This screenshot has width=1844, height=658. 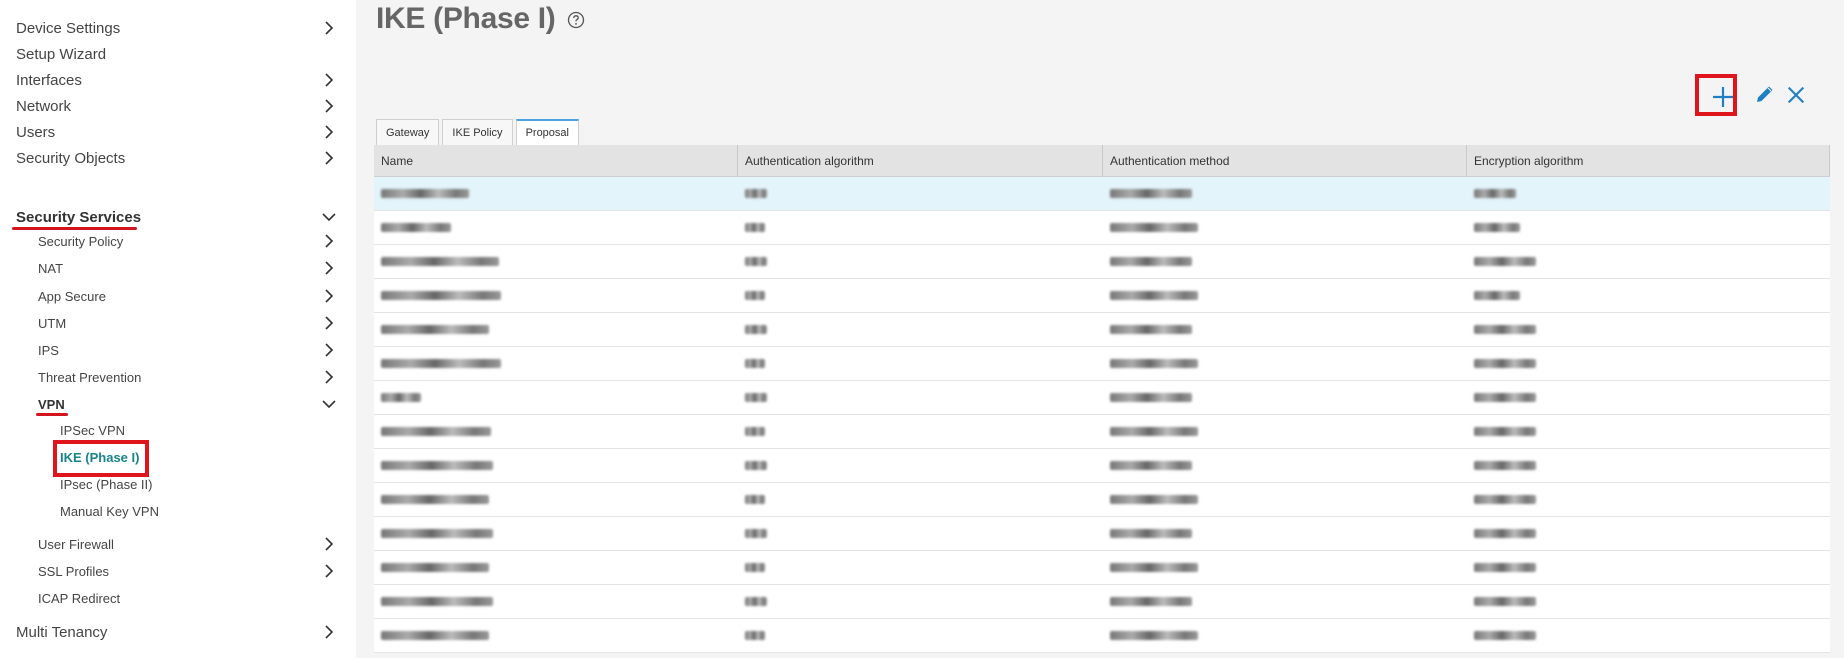 I want to click on delete-button, so click(x=1796, y=95).